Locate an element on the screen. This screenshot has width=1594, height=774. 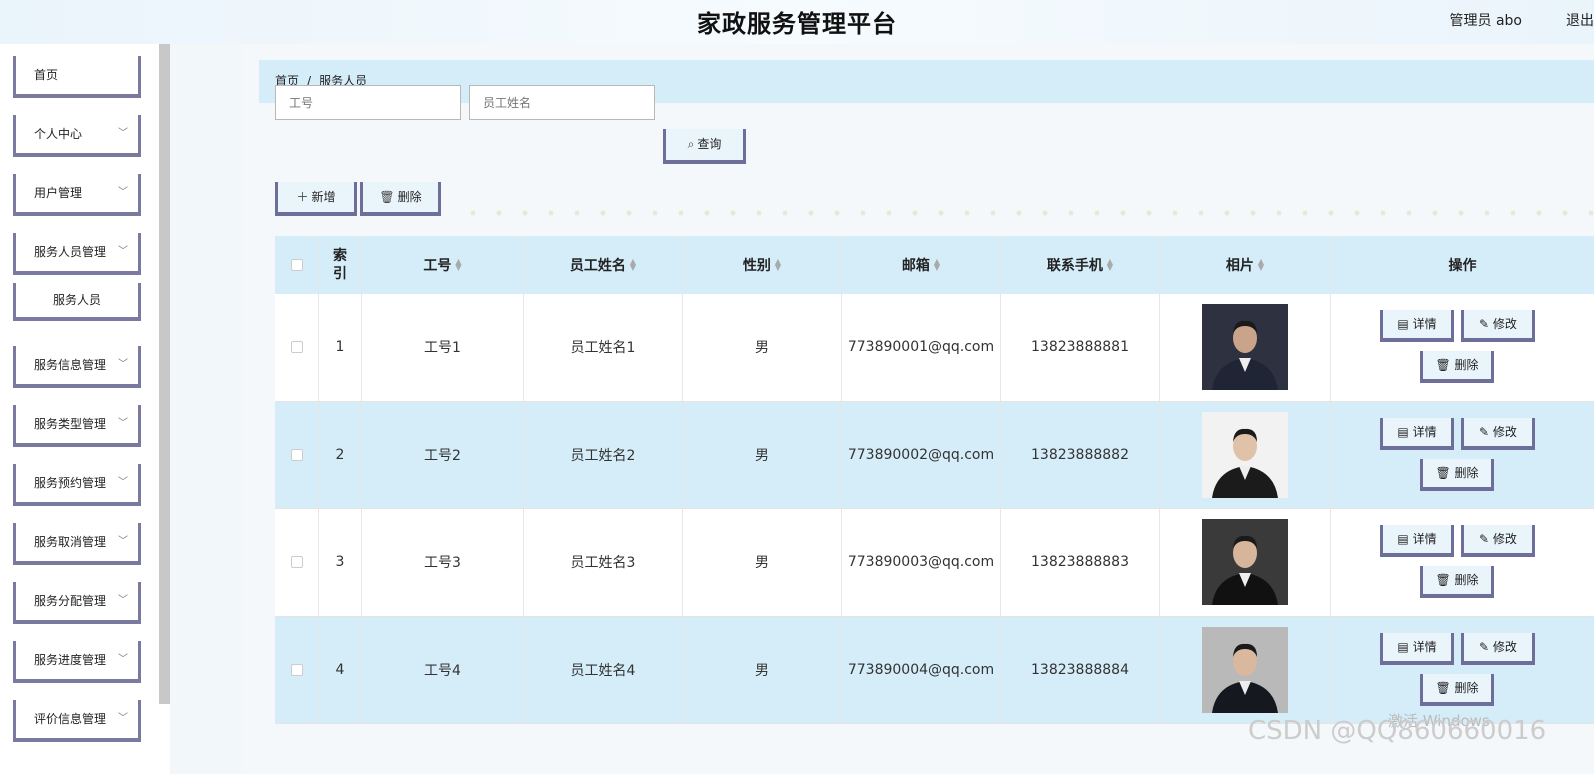
cell-staff-id: 工号4 is located at coordinates (443, 669).